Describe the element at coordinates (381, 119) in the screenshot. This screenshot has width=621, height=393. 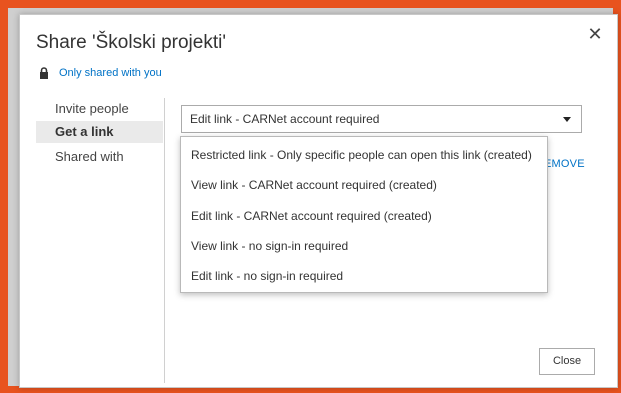
I see `link-type-select: Edit link - CARNet account required` at that location.